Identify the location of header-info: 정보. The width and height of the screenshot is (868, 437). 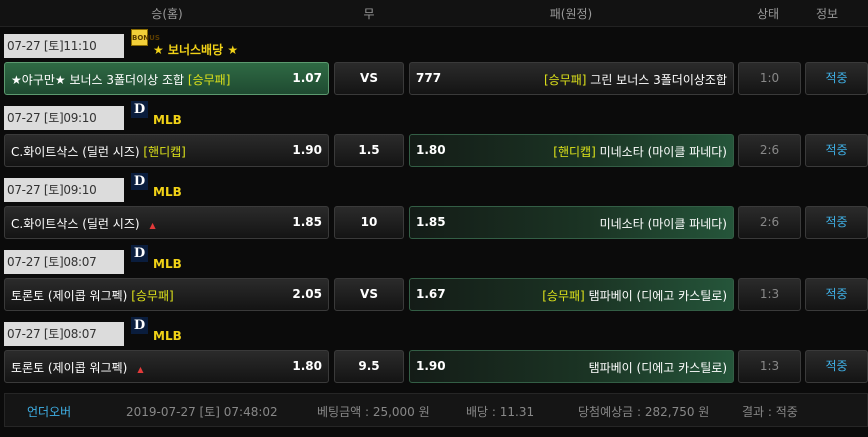
(827, 14).